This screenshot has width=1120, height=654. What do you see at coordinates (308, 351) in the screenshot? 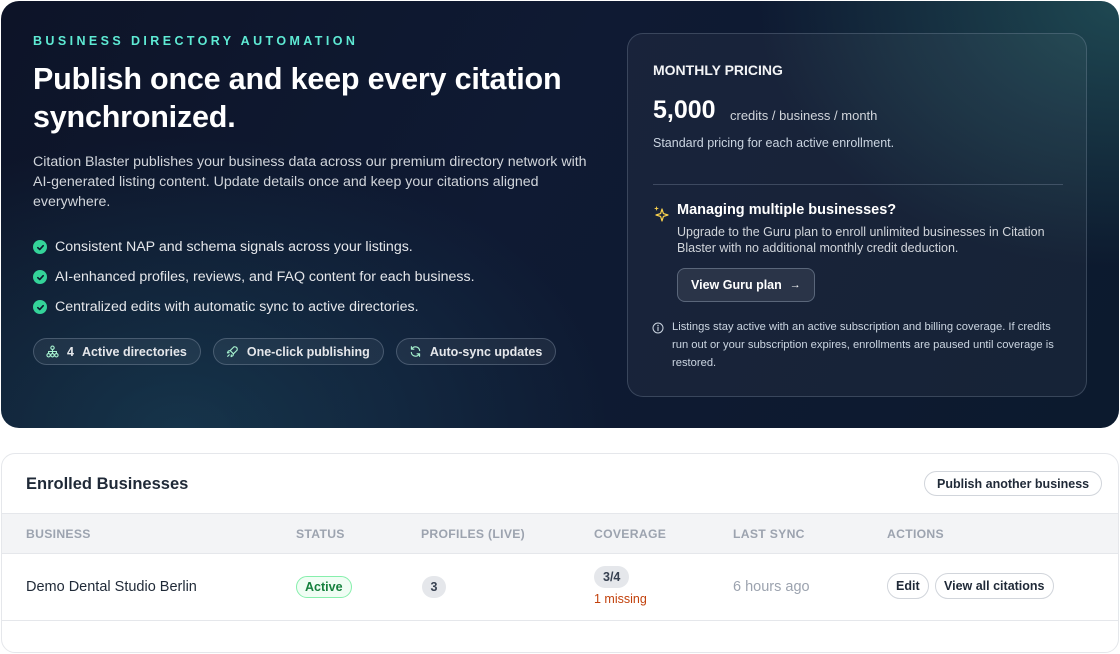
I see `publishing-label: One-click publishing` at bounding box center [308, 351].